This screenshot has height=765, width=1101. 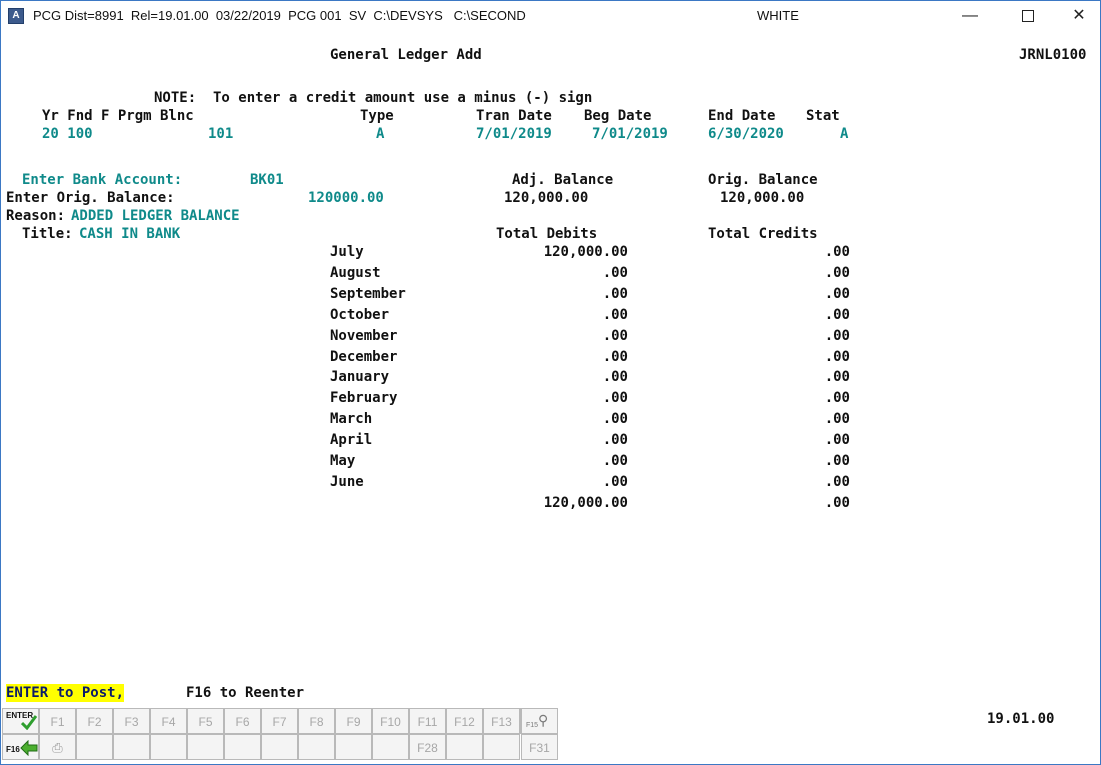 I want to click on value-end-date: 6/30/2020, so click(x=746, y=134).